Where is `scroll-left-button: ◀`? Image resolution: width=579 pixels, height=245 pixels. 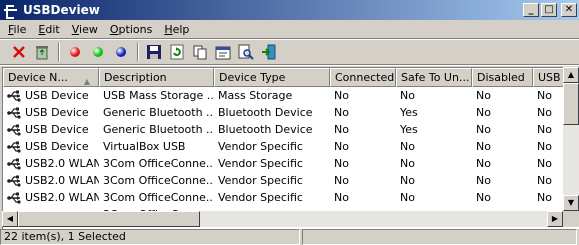
scroll-left-button: ◀ is located at coordinates (10, 219).